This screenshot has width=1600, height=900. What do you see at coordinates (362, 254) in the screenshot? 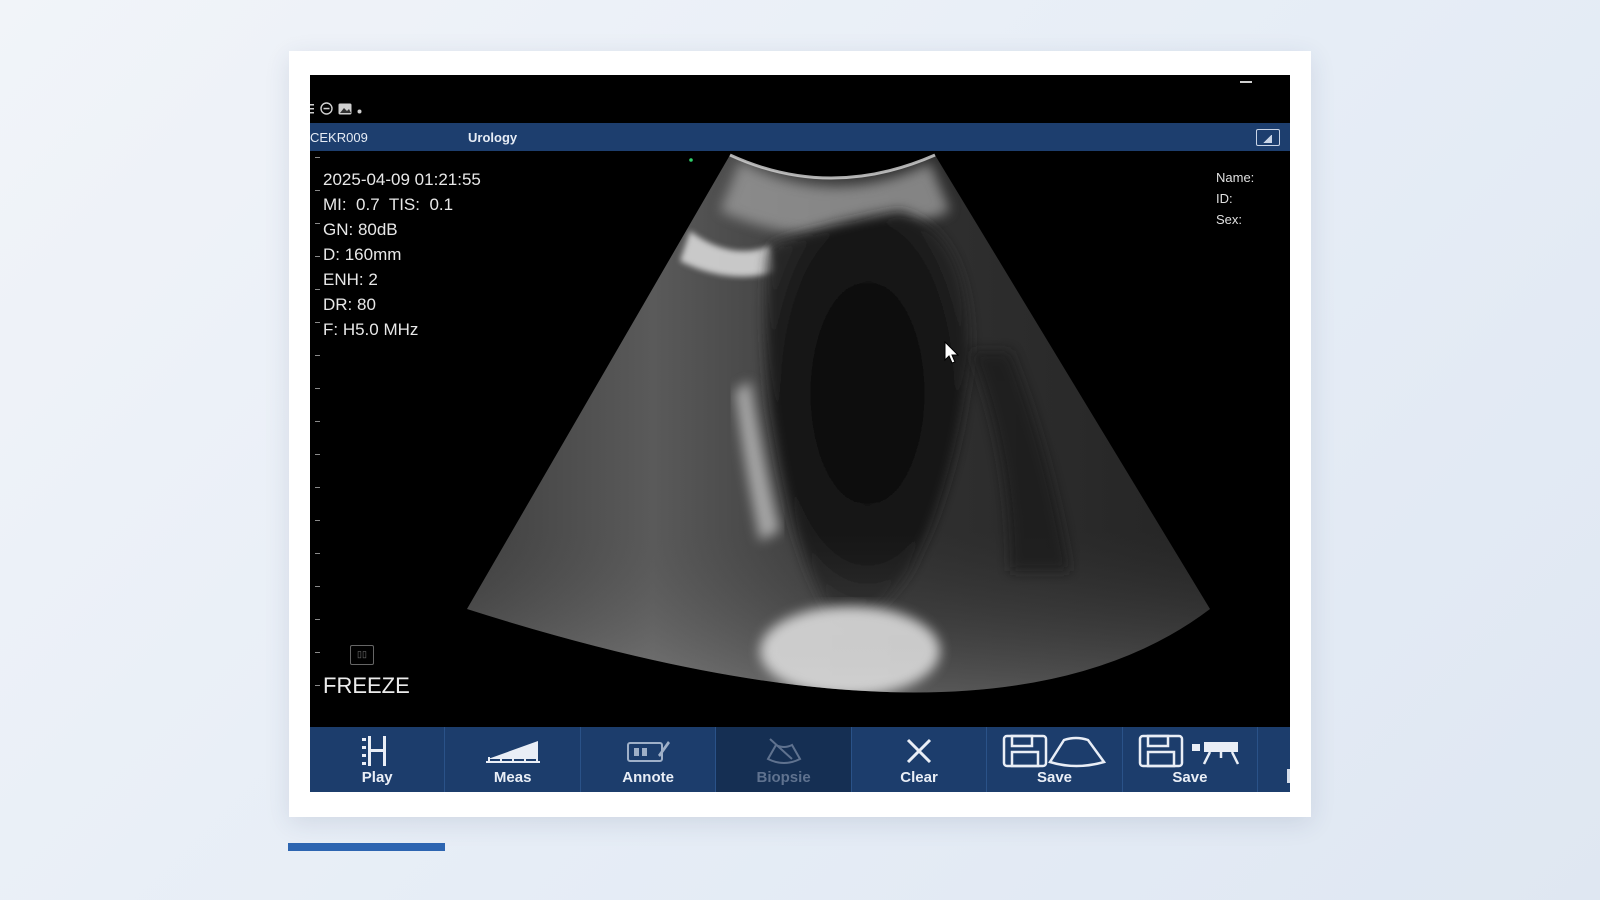
I see `depth: D: 160mm` at bounding box center [362, 254].